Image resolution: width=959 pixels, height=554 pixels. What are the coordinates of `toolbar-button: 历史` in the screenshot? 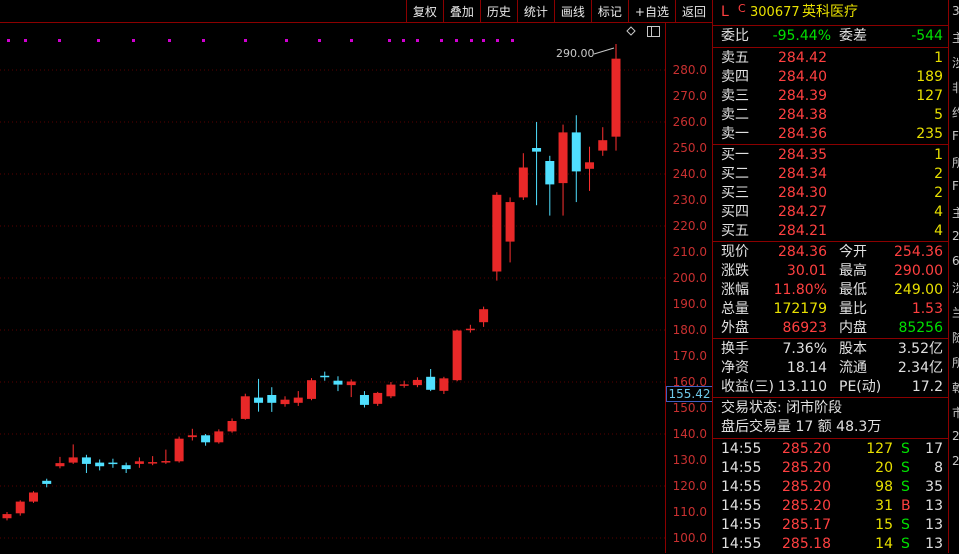 It's located at (498, 11).